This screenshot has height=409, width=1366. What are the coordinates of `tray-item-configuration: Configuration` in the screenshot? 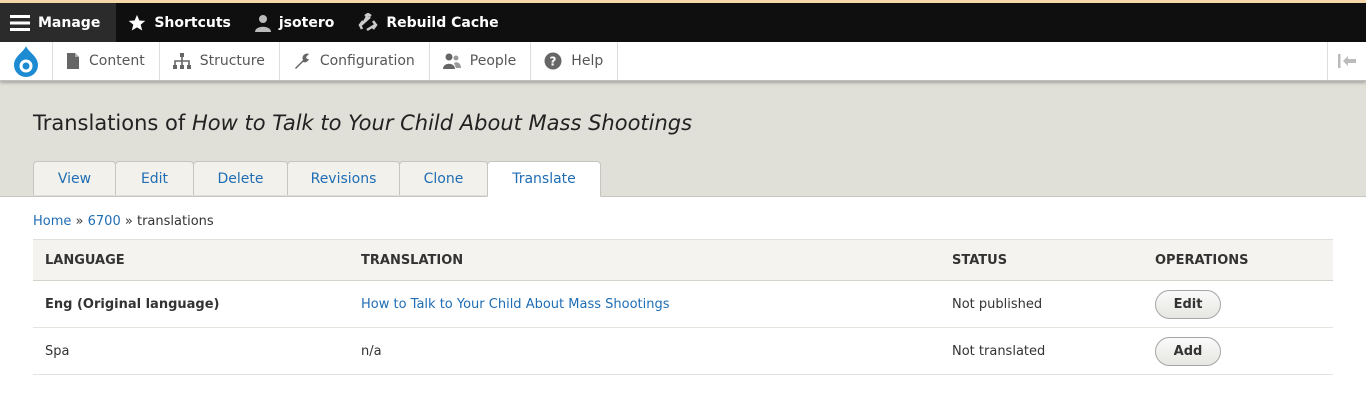 It's located at (355, 61).